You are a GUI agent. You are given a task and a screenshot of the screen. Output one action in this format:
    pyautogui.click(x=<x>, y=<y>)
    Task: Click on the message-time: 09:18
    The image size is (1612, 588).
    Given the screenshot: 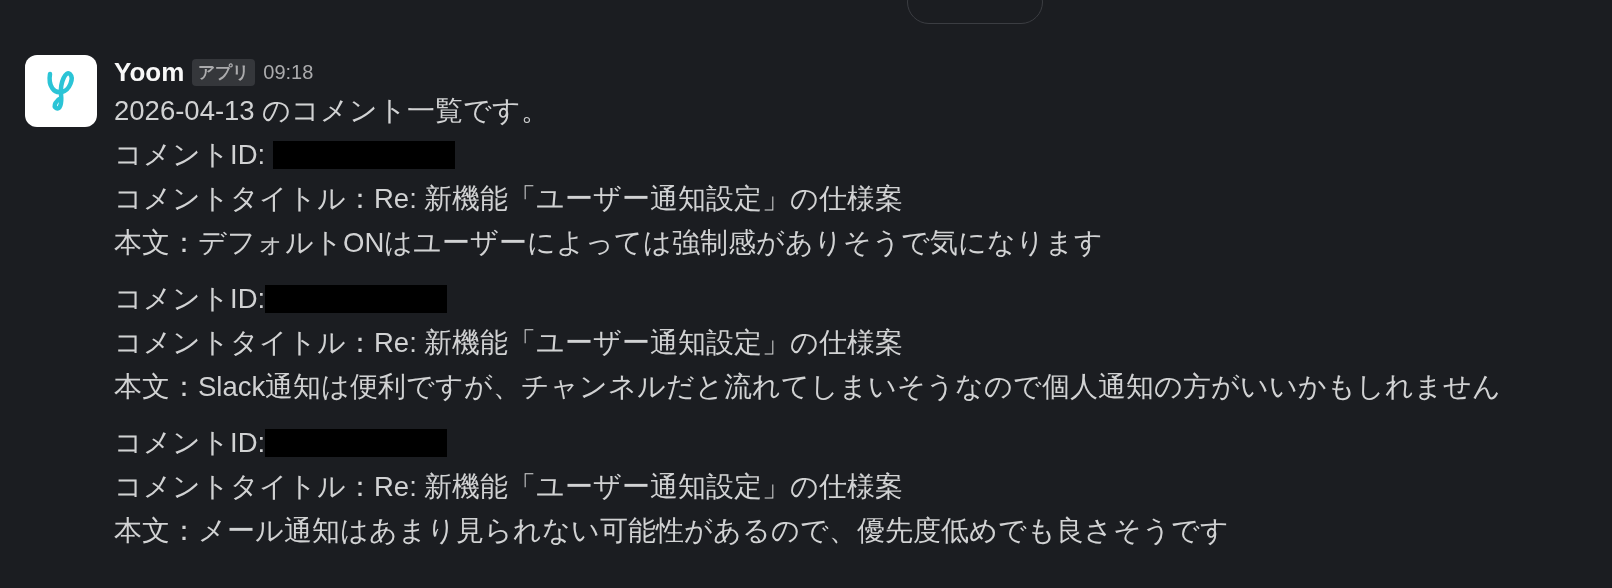 What is the action you would take?
    pyautogui.click(x=288, y=72)
    